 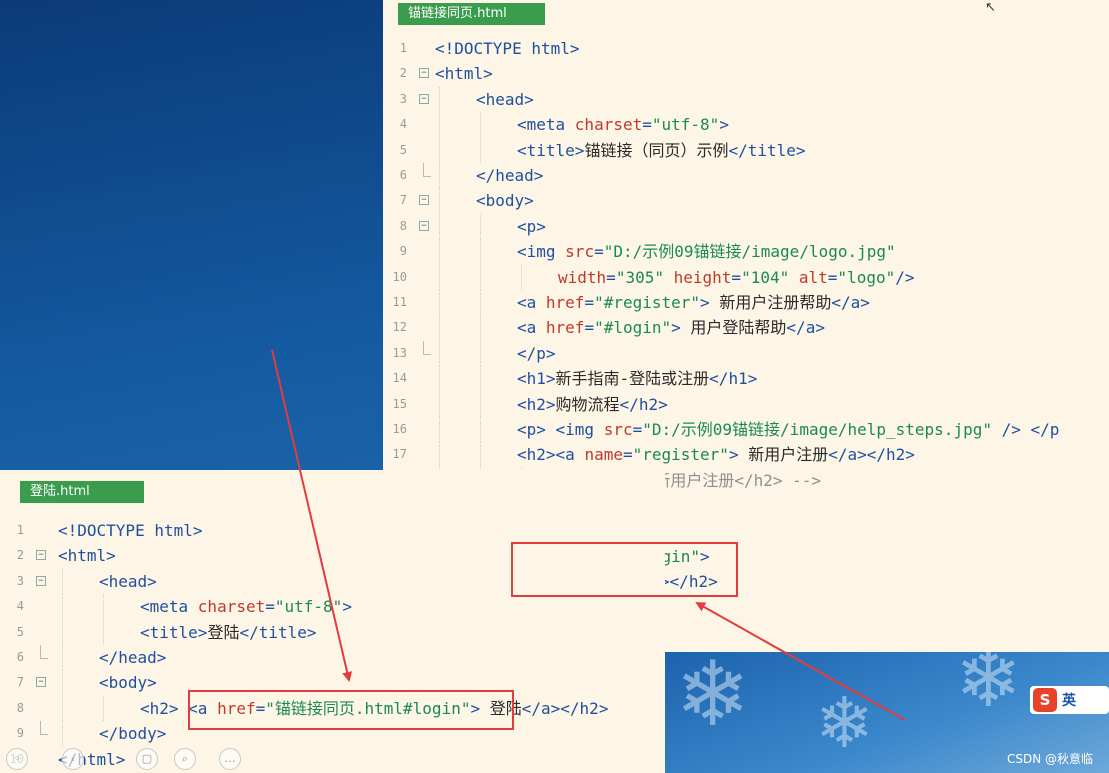 I want to click on code-line: 17 <h2><a name="register"> 新用户注册</a></h2>, so click(x=746, y=455).